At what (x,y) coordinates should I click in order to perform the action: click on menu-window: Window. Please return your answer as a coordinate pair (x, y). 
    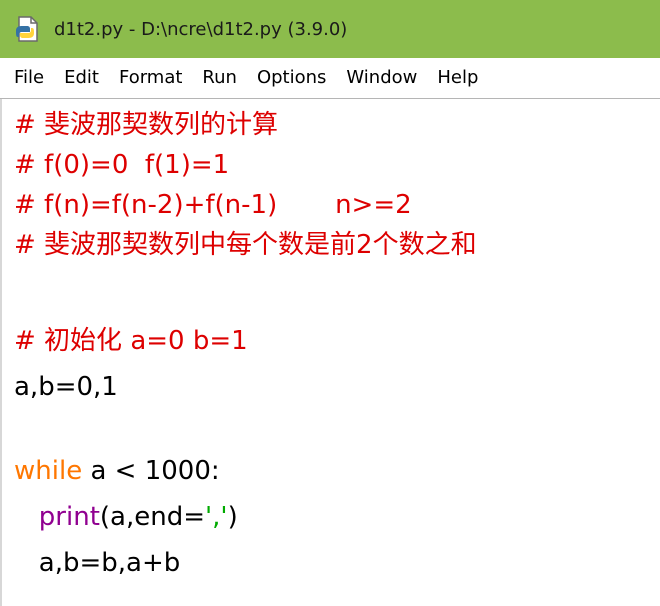
    Looking at the image, I should click on (381, 78).